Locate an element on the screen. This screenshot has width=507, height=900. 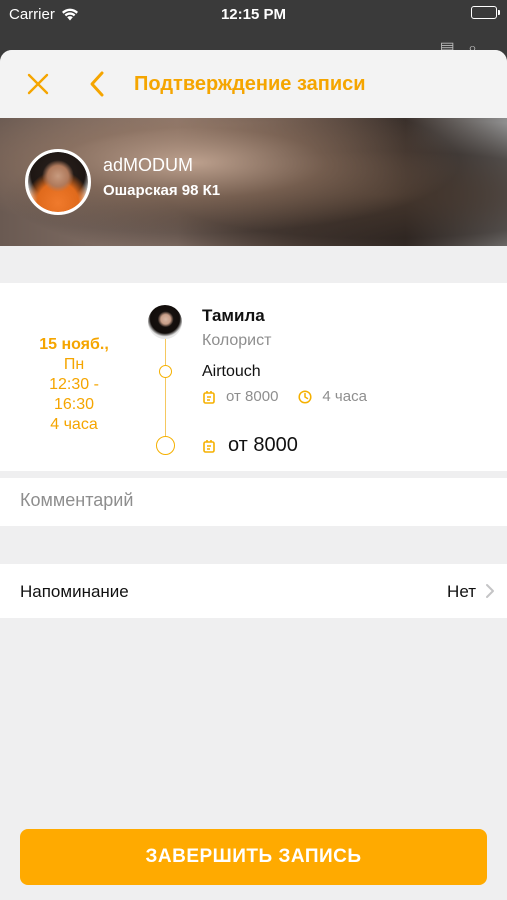
status-bar: Carrier 12:15 PM is located at coordinates (253, 15).